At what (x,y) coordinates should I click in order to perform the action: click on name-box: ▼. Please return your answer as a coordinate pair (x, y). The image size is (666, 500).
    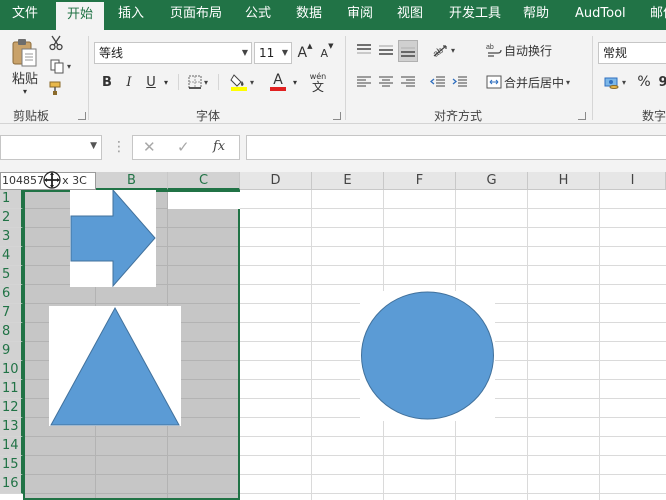
    Looking at the image, I should click on (51, 147).